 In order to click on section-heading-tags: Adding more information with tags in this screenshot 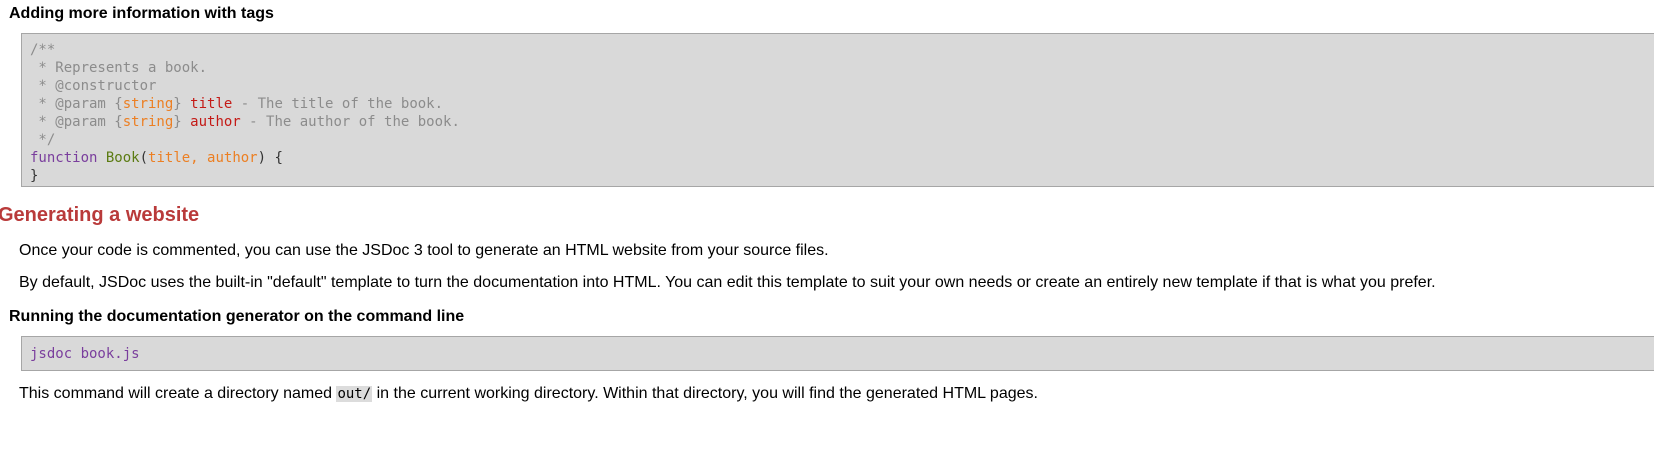, I will do `click(141, 13)`.